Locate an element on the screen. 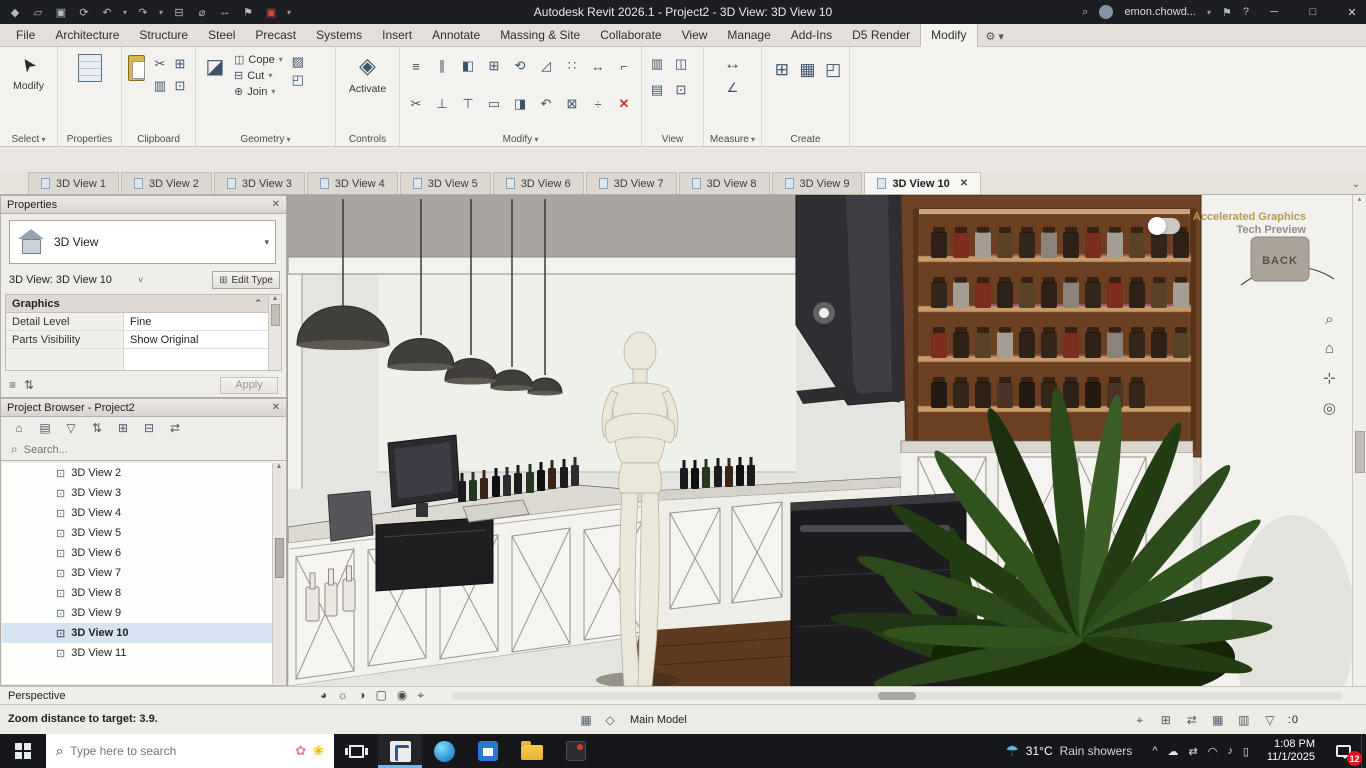 This screenshot has height=768, width=1366. copy-element-icon: ⊞ is located at coordinates (494, 66).